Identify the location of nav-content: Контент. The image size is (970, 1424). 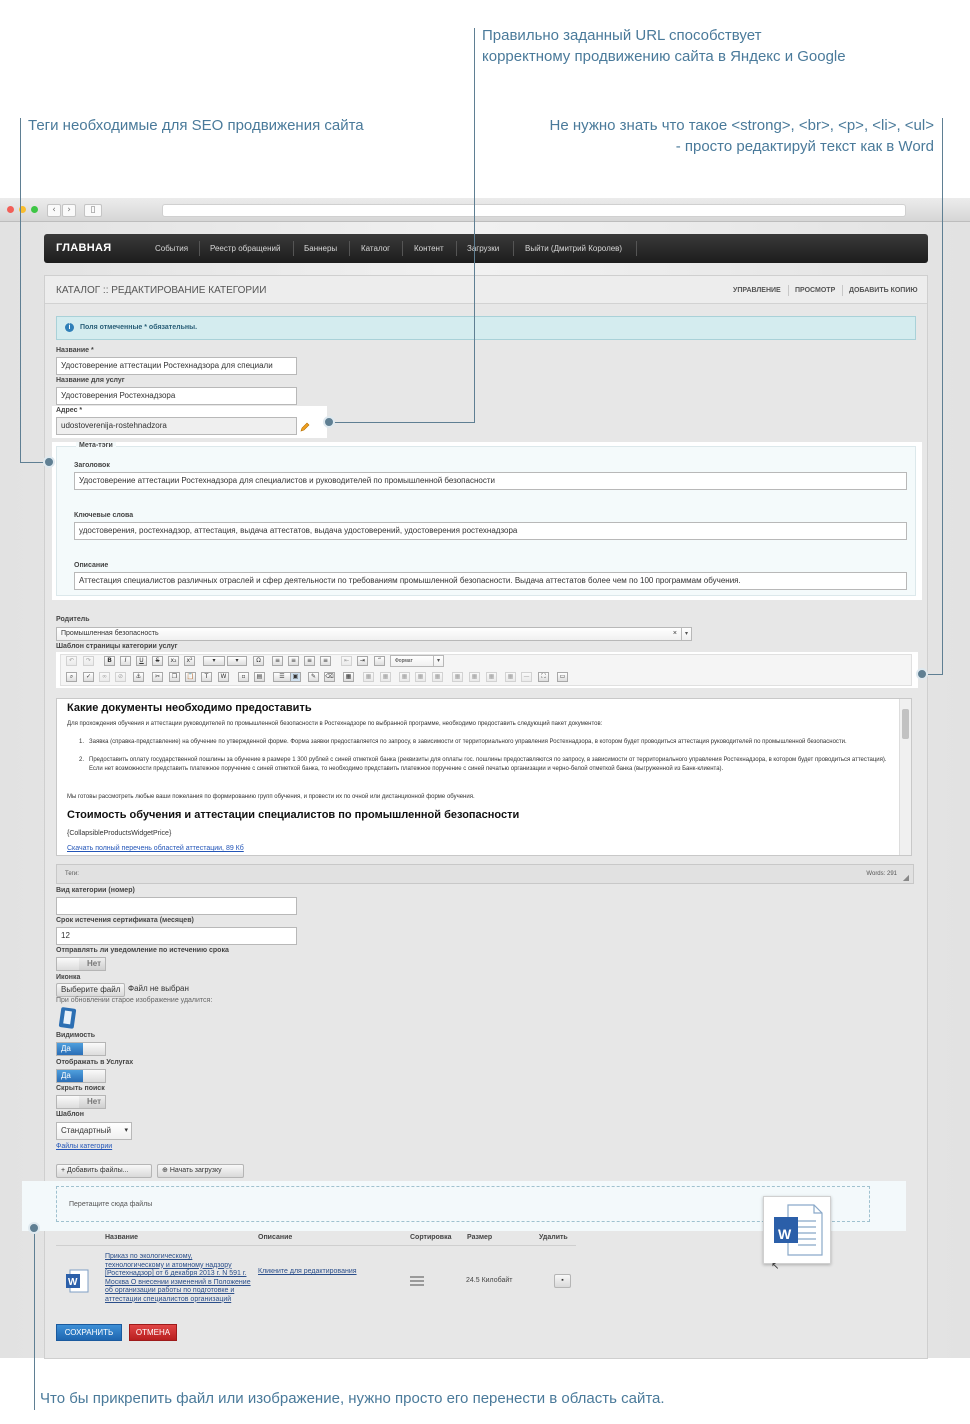
(429, 248).